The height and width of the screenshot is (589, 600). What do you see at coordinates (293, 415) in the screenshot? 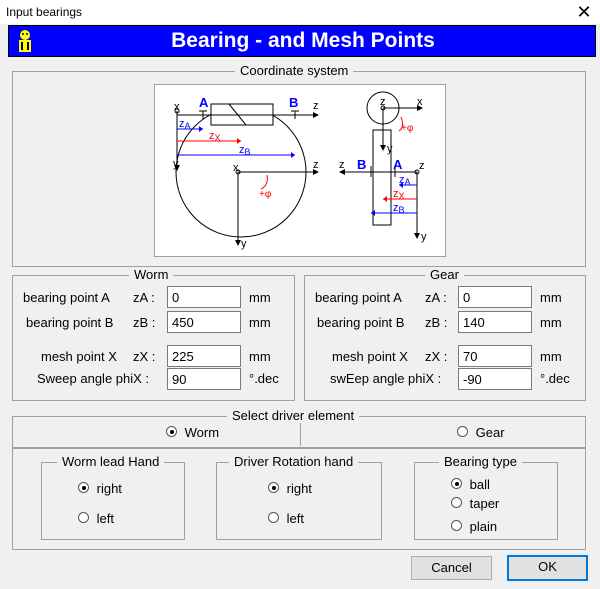
I see `driver-select-legend: Select driver element` at bounding box center [293, 415].